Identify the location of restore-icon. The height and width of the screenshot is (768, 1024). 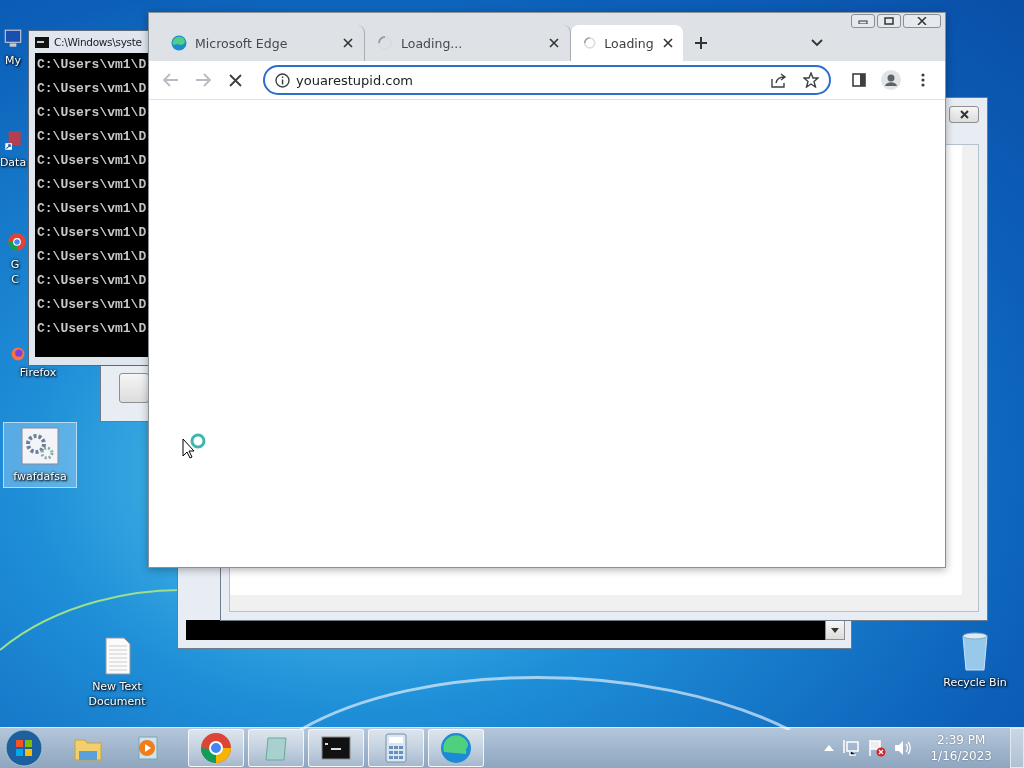
(889, 21).